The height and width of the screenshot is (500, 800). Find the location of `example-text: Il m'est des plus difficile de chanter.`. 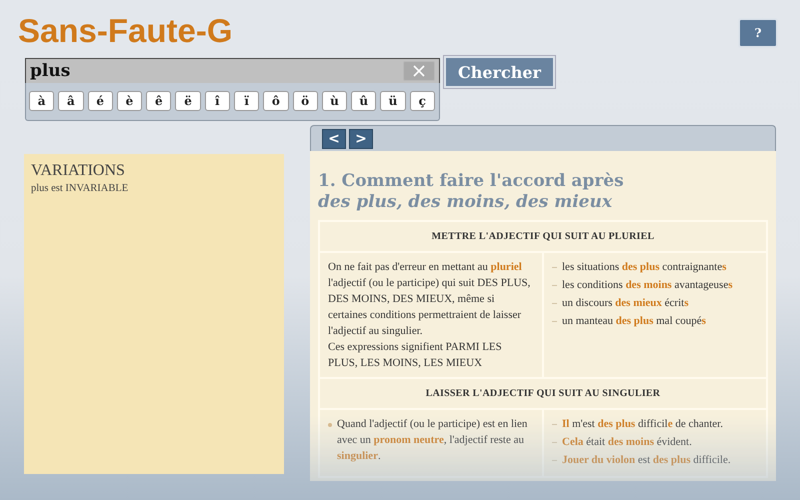

example-text: Il m'est des plus difficile de chanter. is located at coordinates (642, 424).